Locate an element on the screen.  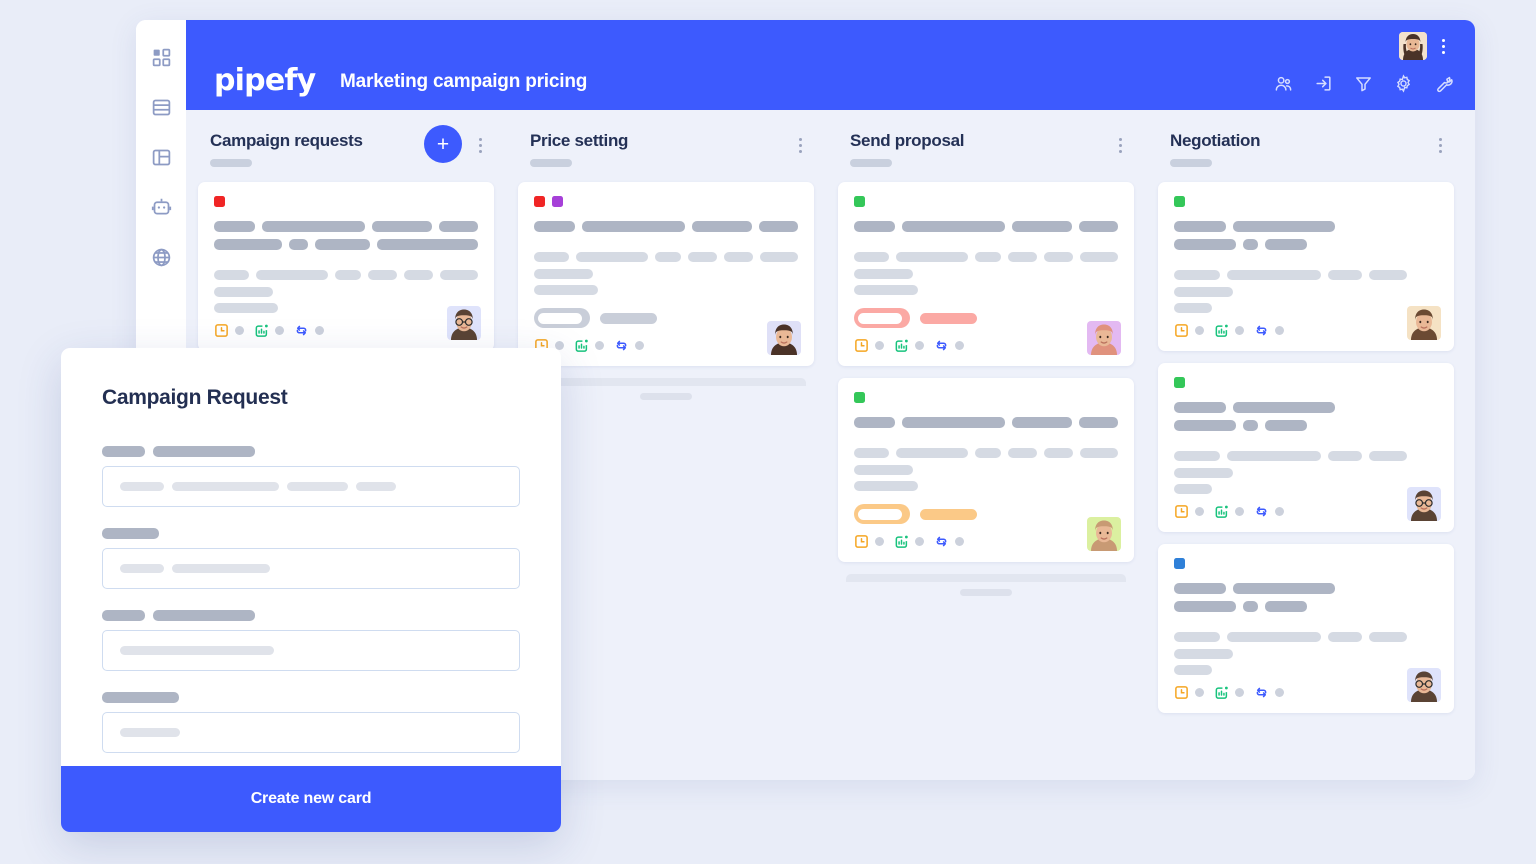
field-placeholder-skeleton is located at coordinates (317, 486).